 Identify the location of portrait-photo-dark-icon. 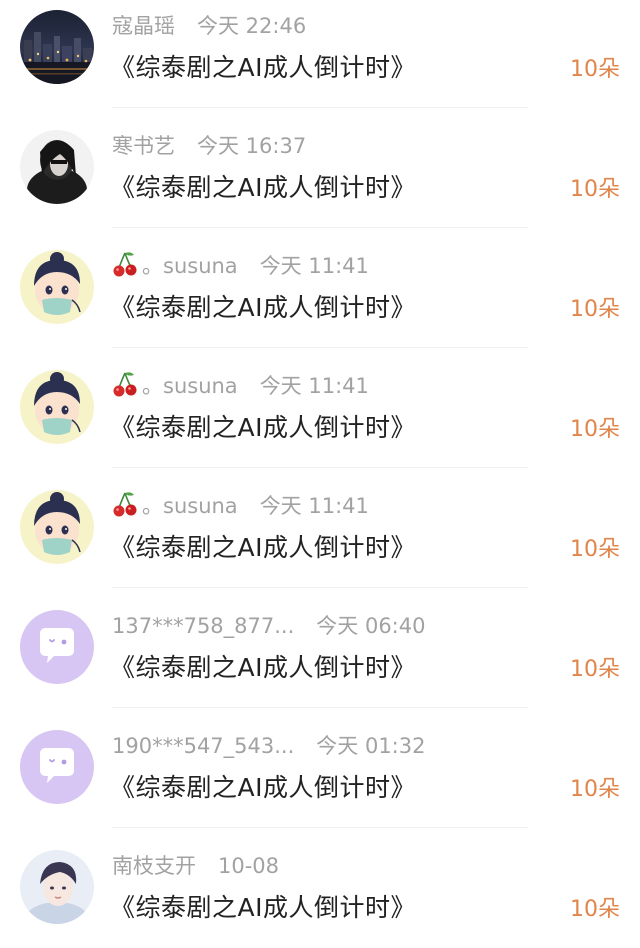
(57, 167).